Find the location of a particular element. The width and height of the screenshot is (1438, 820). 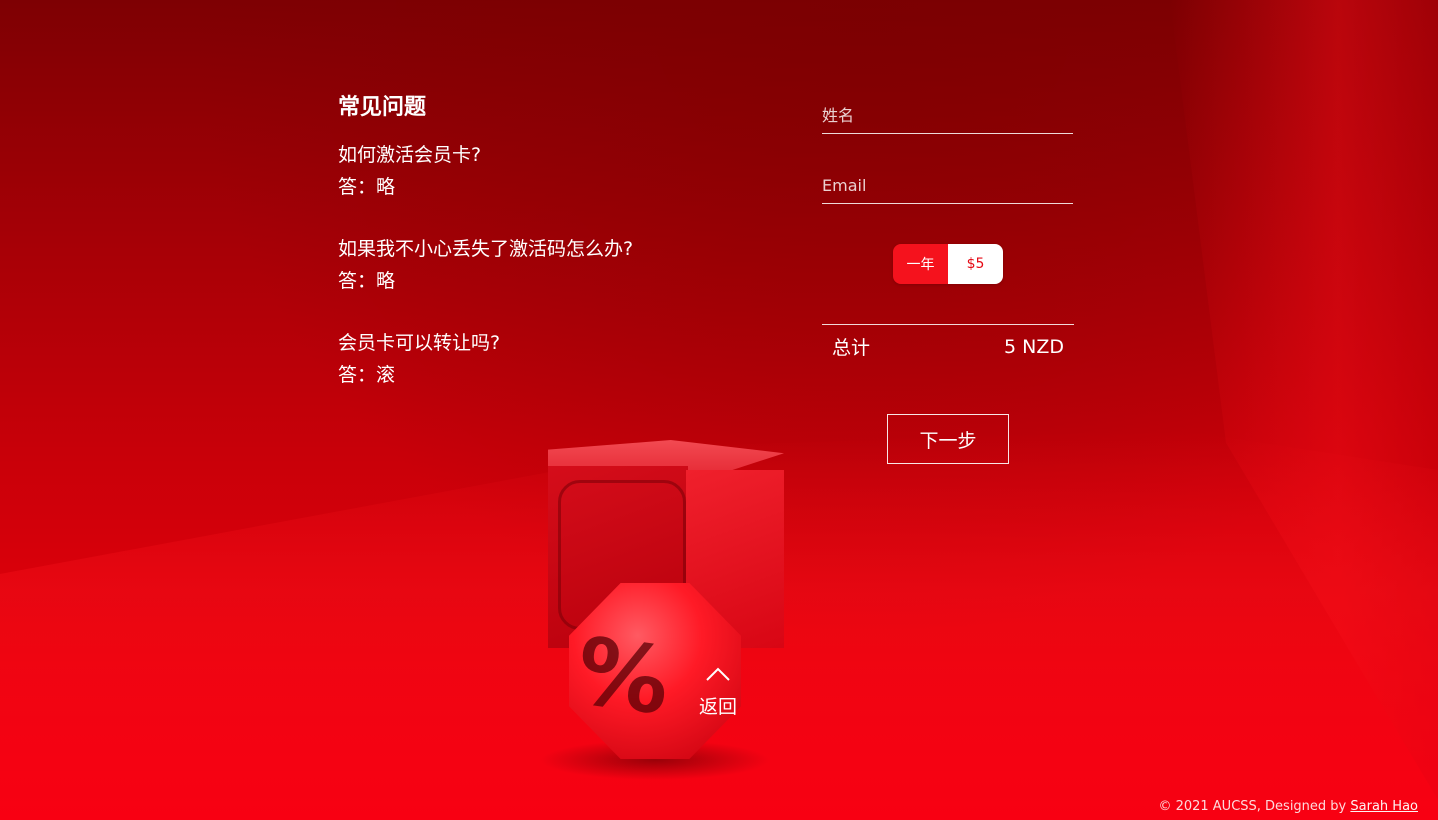

chevron-up-icon is located at coordinates (718, 674).